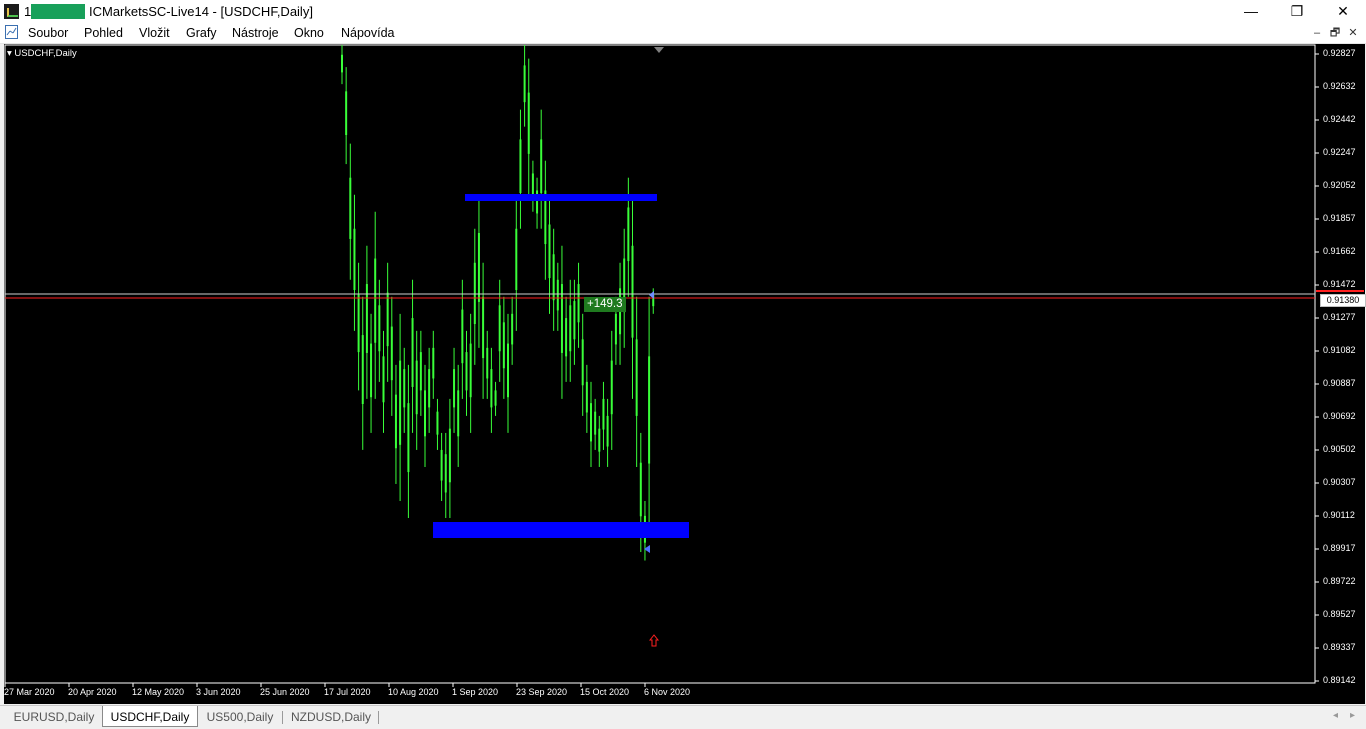  What do you see at coordinates (1335, 33) in the screenshot?
I see `mdi-restore-button: 🗗` at bounding box center [1335, 33].